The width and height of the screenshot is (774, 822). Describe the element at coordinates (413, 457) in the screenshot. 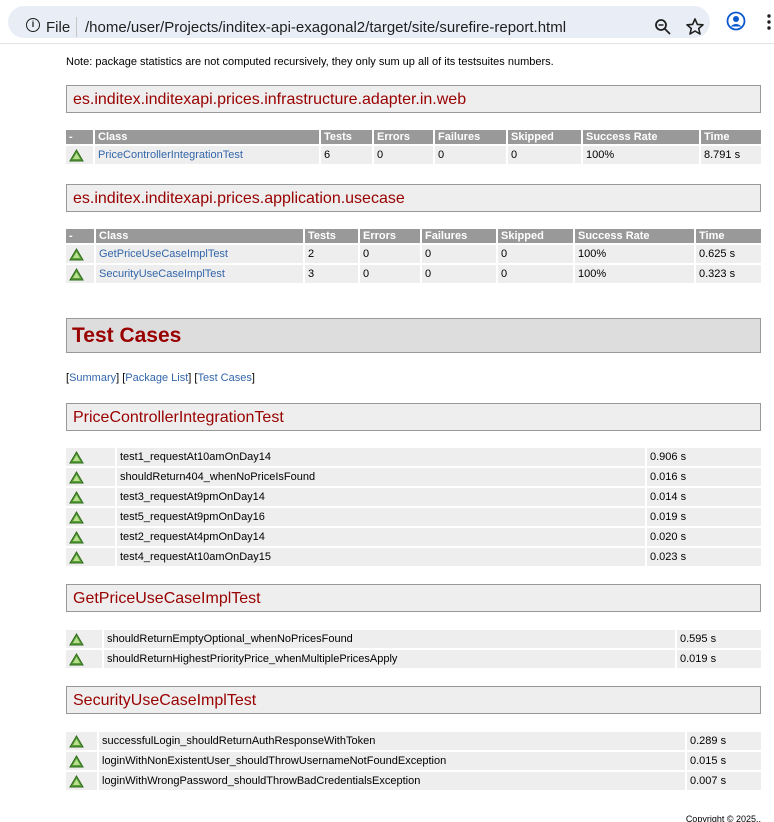

I see `table-row: test1_requestAt10amOnDay14 0.906 s` at that location.